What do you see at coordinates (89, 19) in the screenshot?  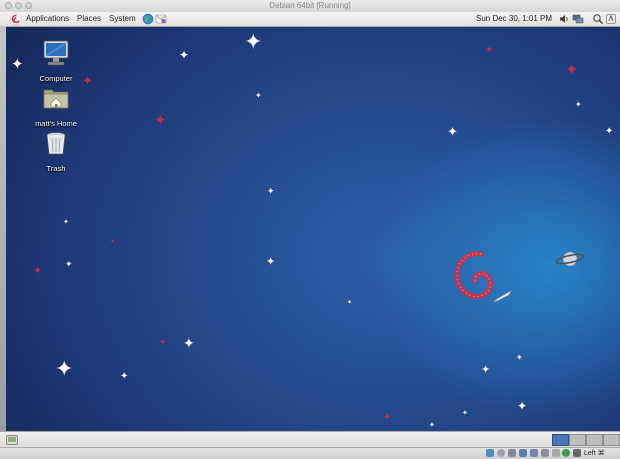 I see `places-menu: Places` at bounding box center [89, 19].